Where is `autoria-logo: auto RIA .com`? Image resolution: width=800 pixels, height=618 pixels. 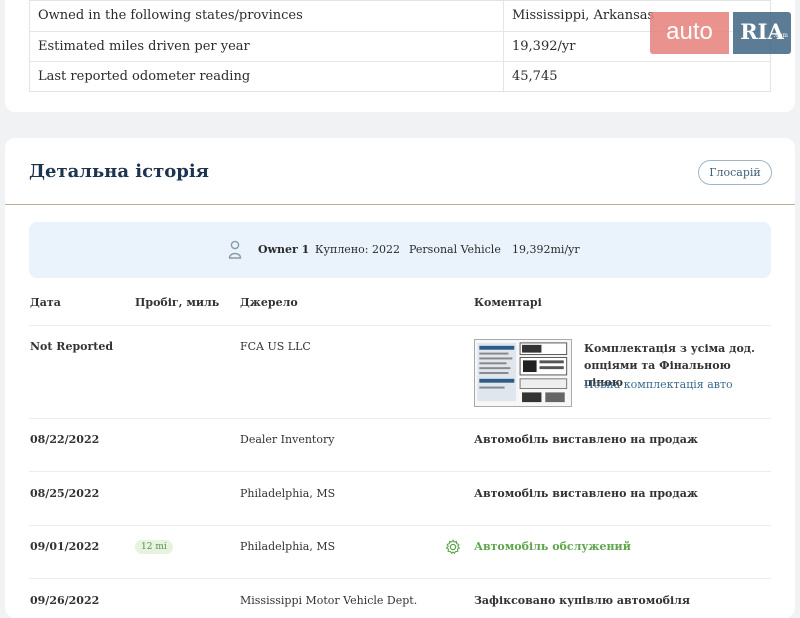
autoria-logo: auto RIA .com is located at coordinates (720, 33).